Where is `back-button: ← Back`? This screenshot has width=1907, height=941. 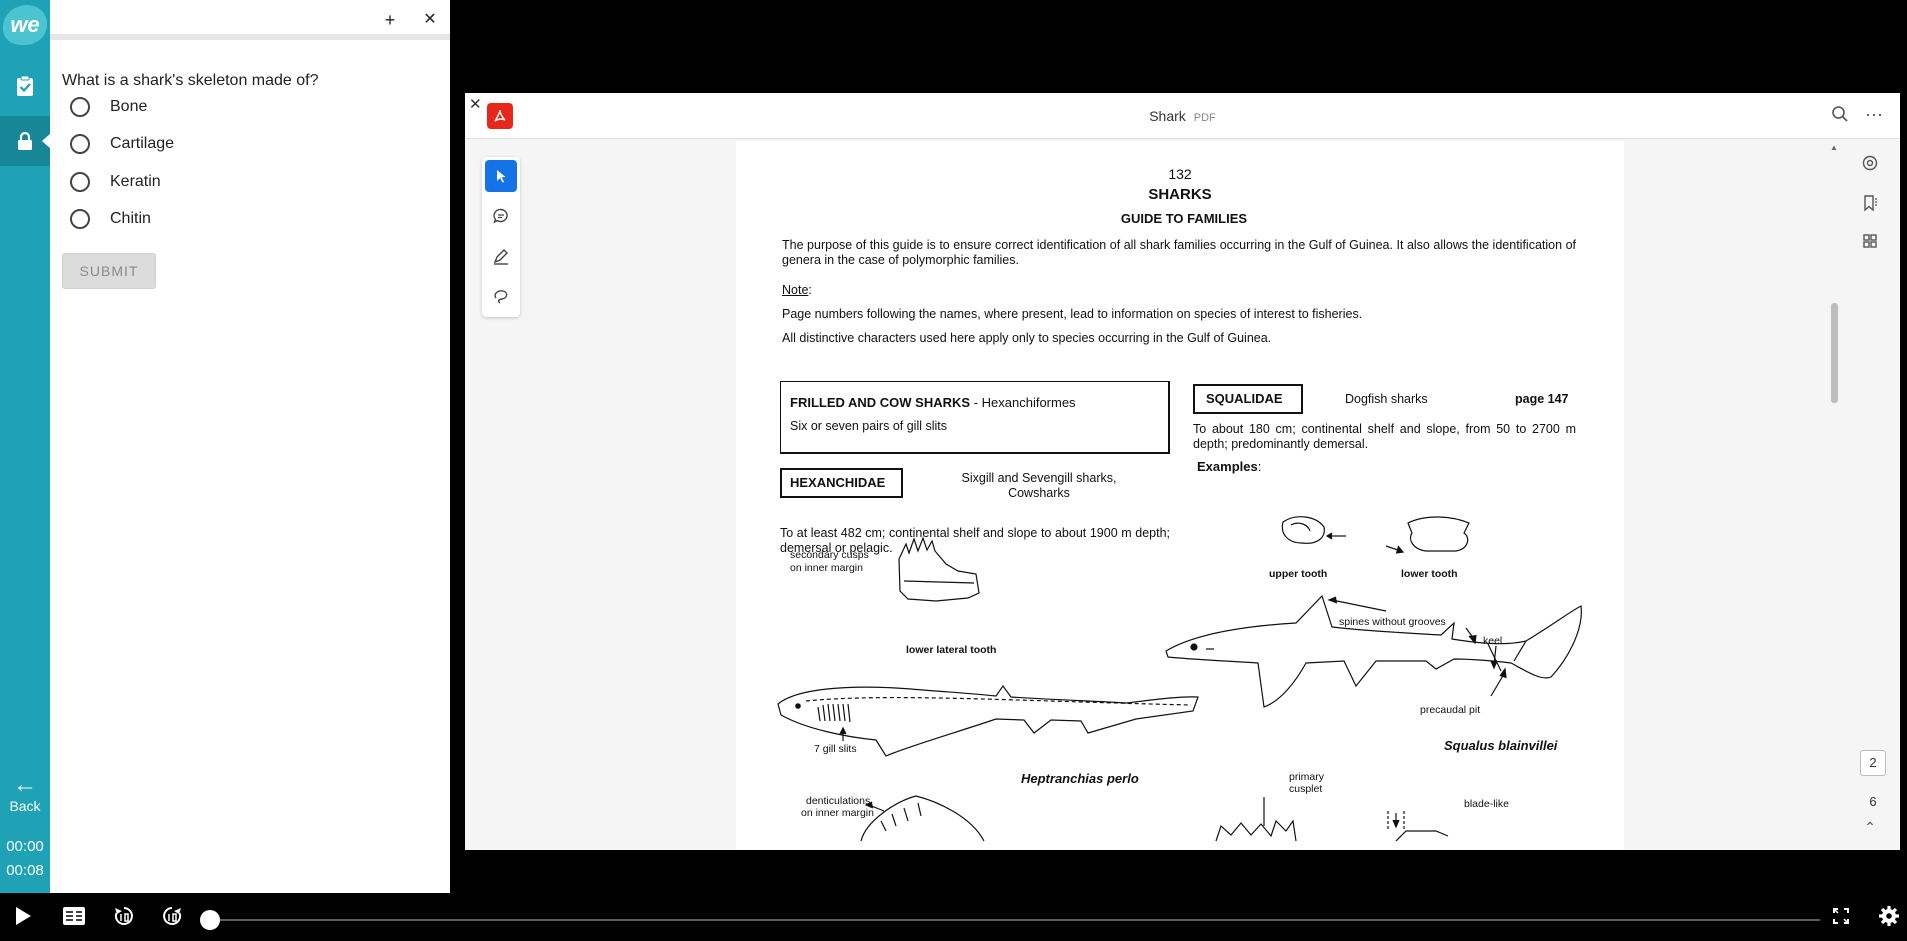
back-button: ← Back is located at coordinates (25, 793).